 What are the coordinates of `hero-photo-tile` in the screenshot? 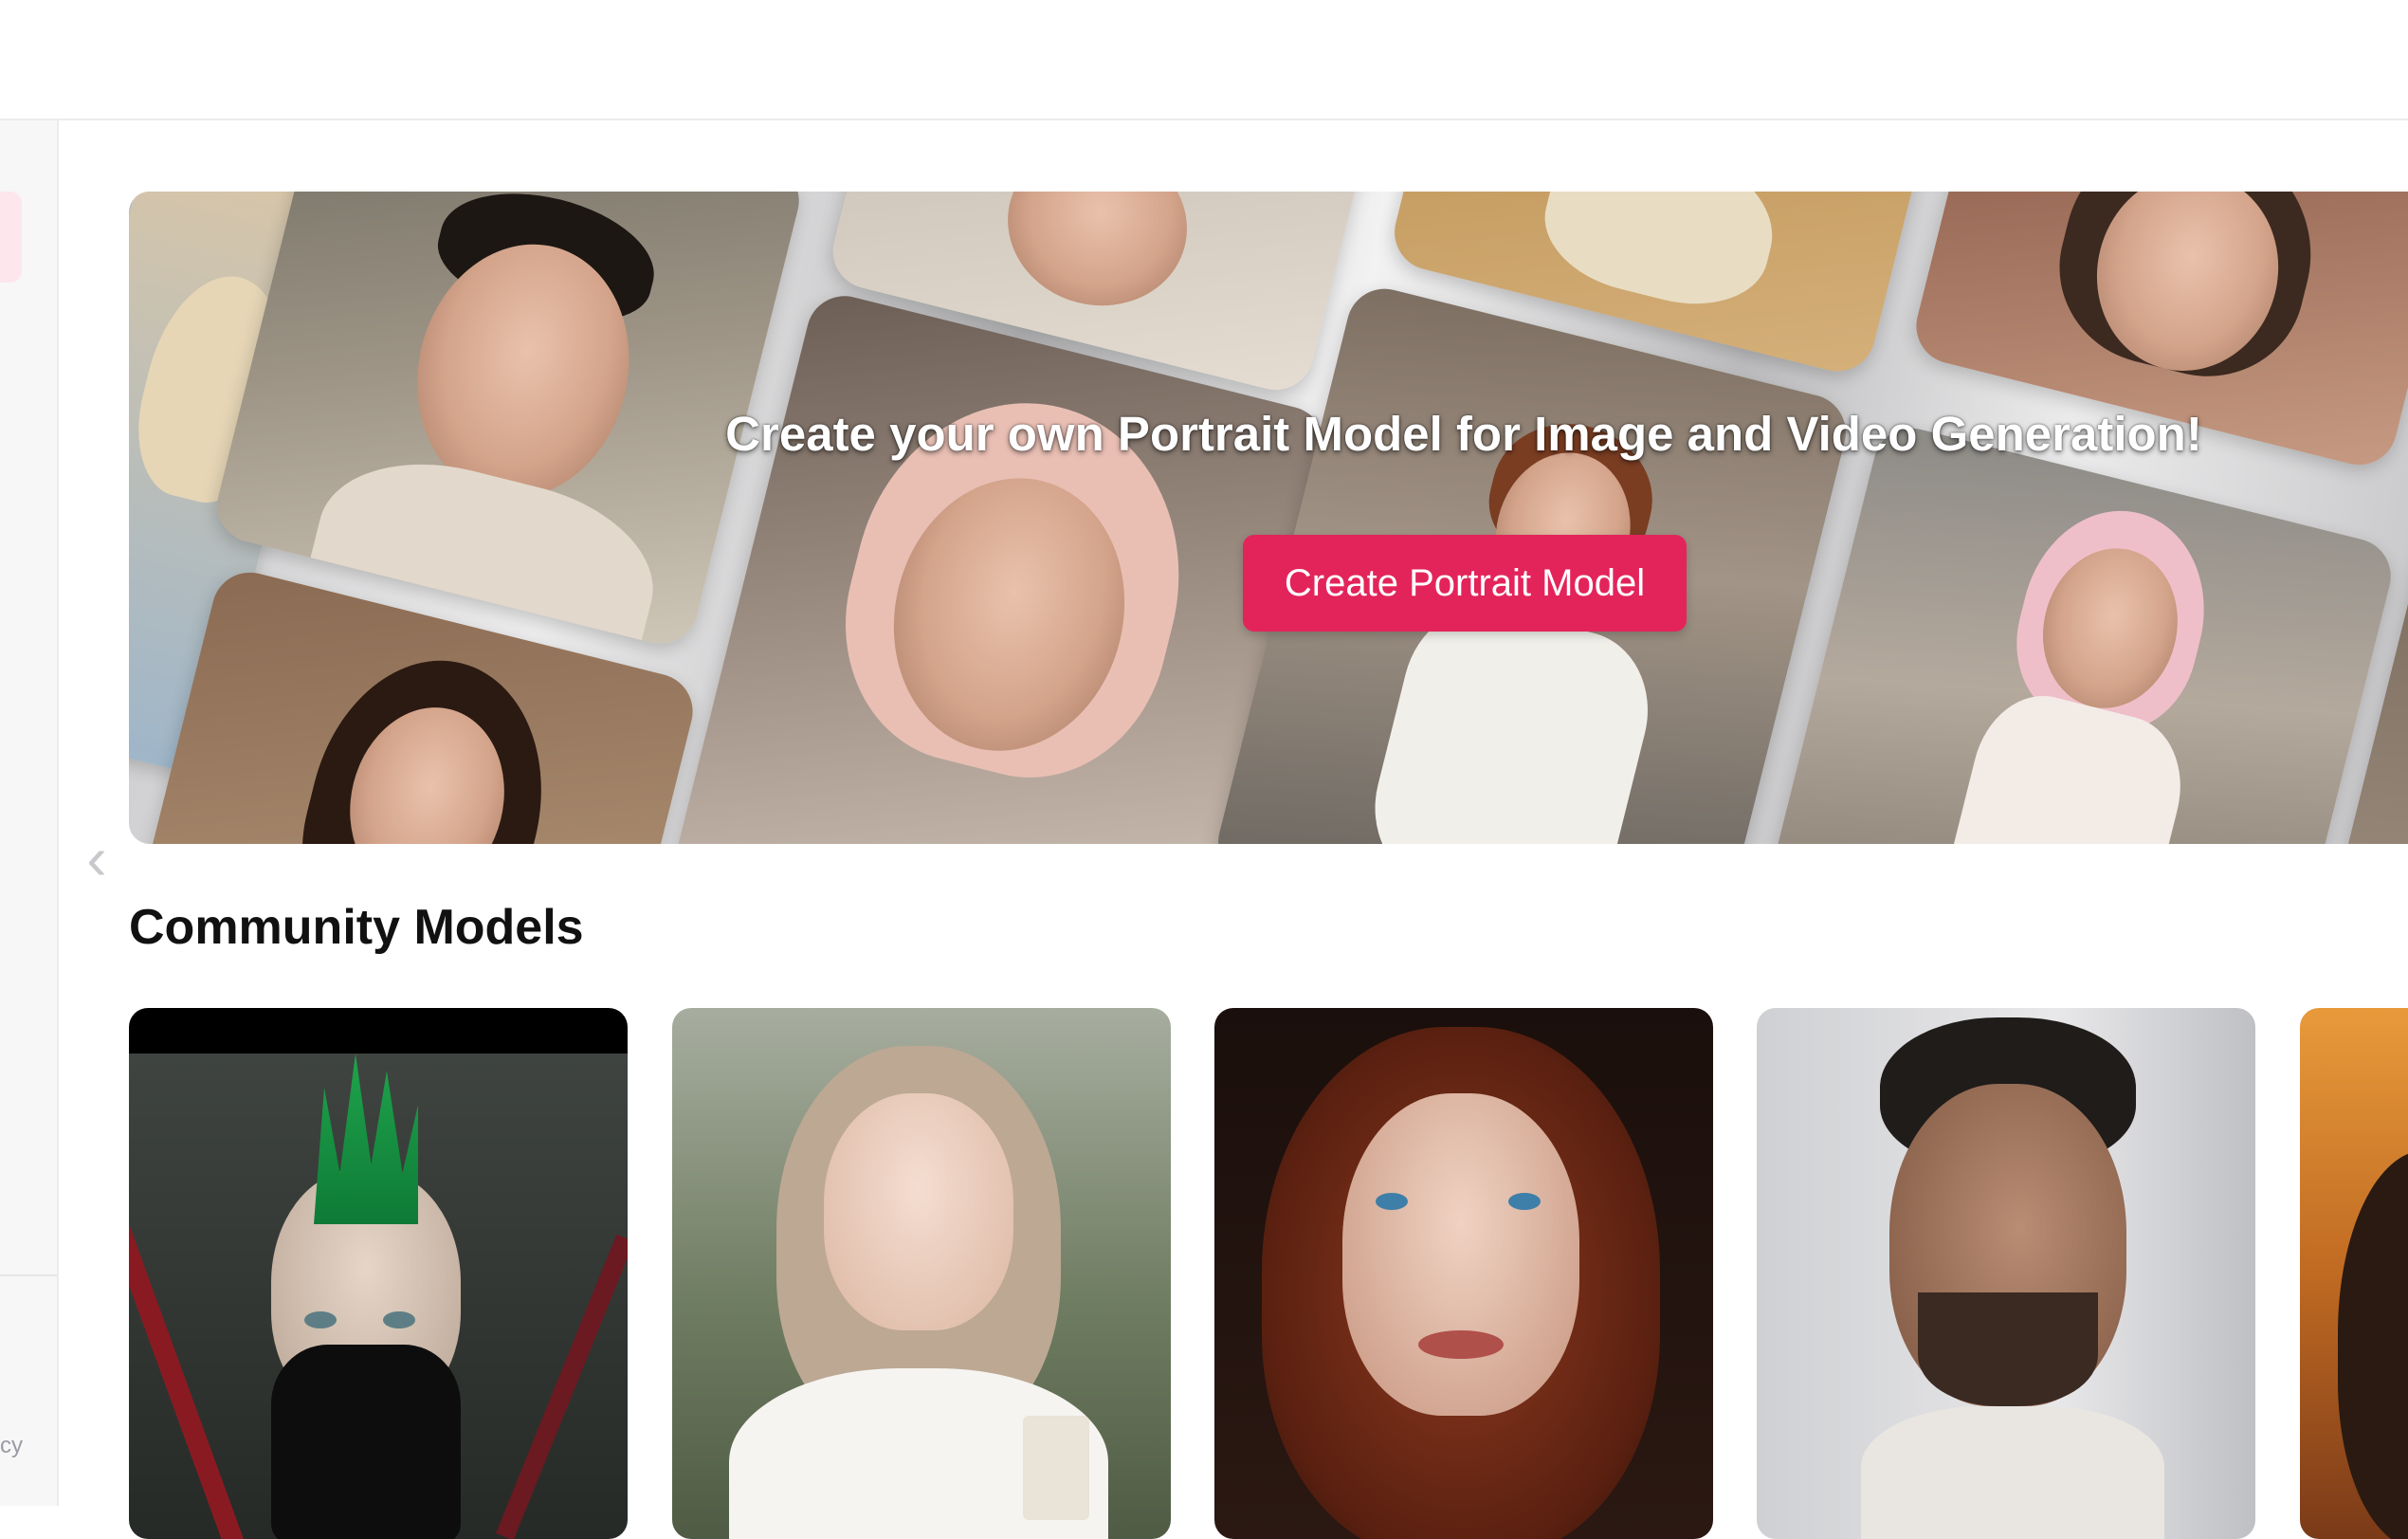 It's located at (2072, 632).